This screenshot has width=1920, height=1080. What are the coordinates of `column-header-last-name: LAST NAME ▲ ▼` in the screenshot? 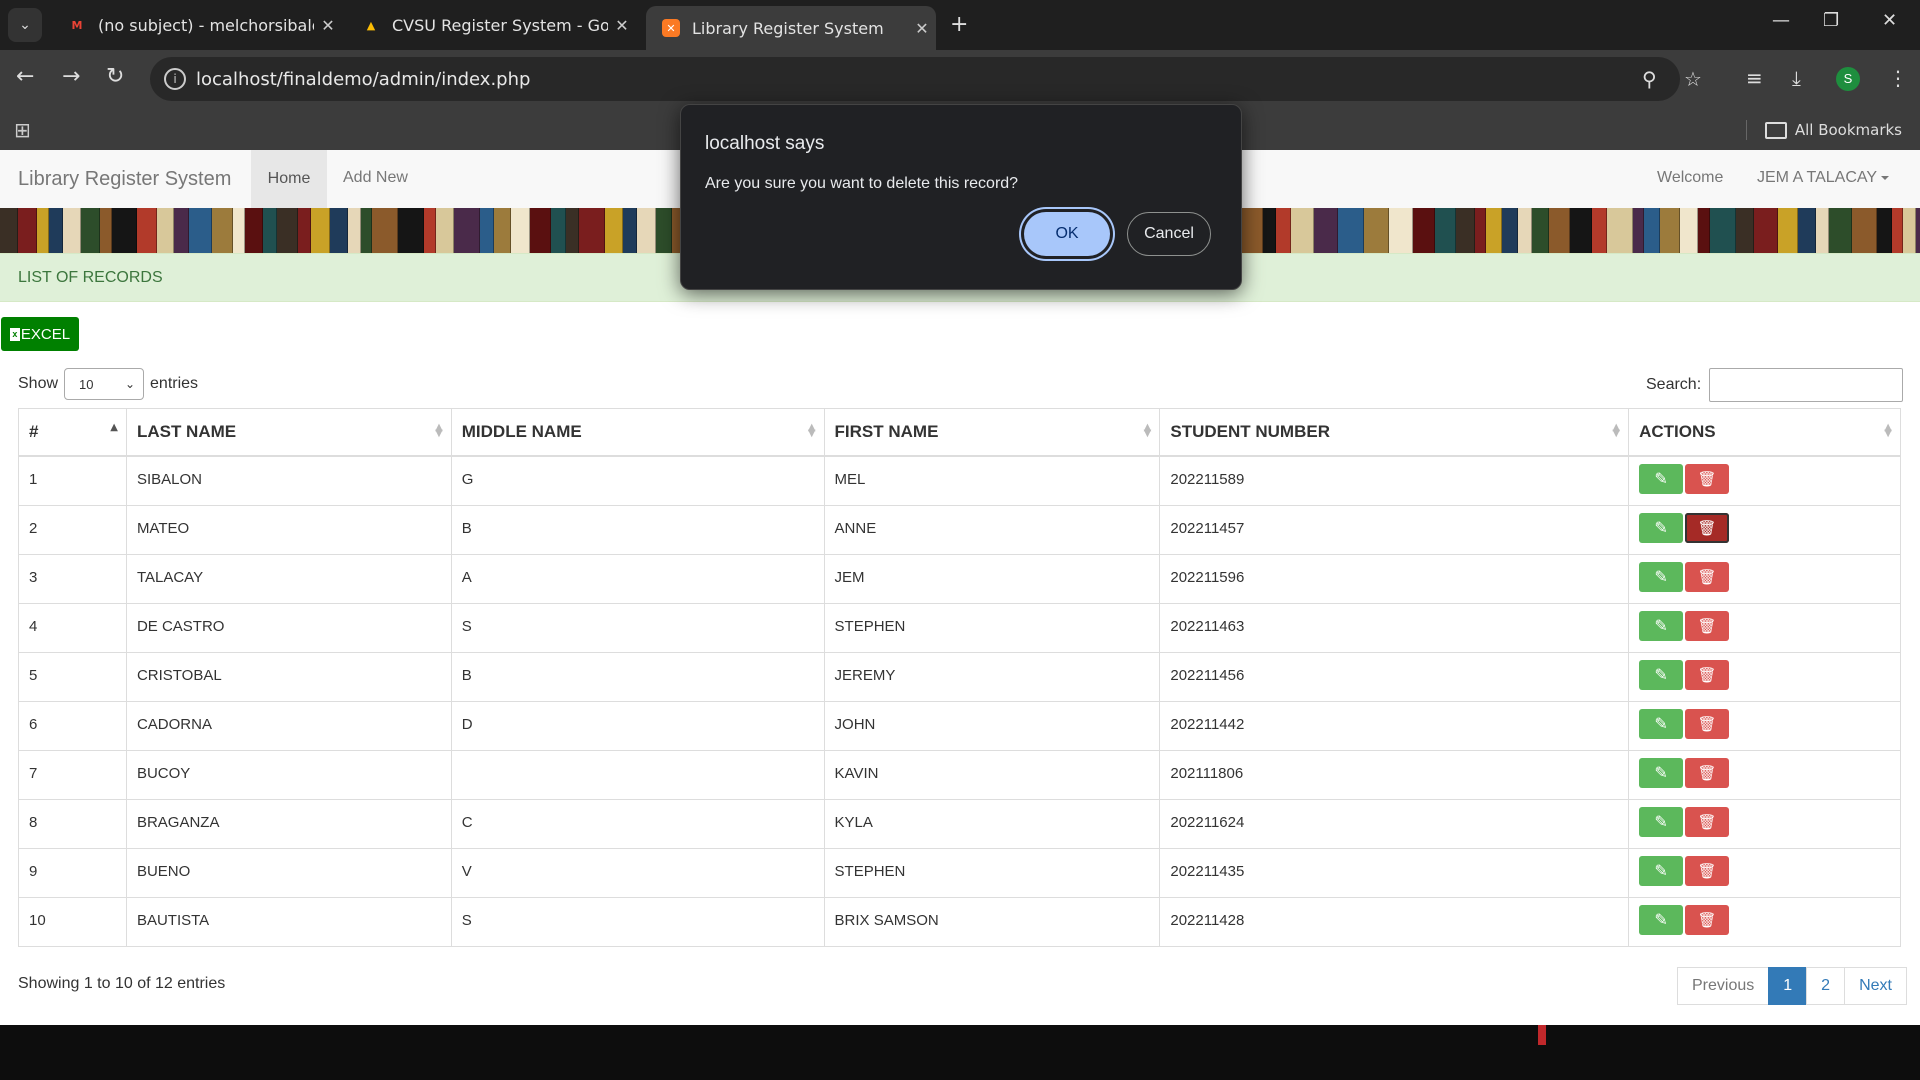 It's located at (288, 432).